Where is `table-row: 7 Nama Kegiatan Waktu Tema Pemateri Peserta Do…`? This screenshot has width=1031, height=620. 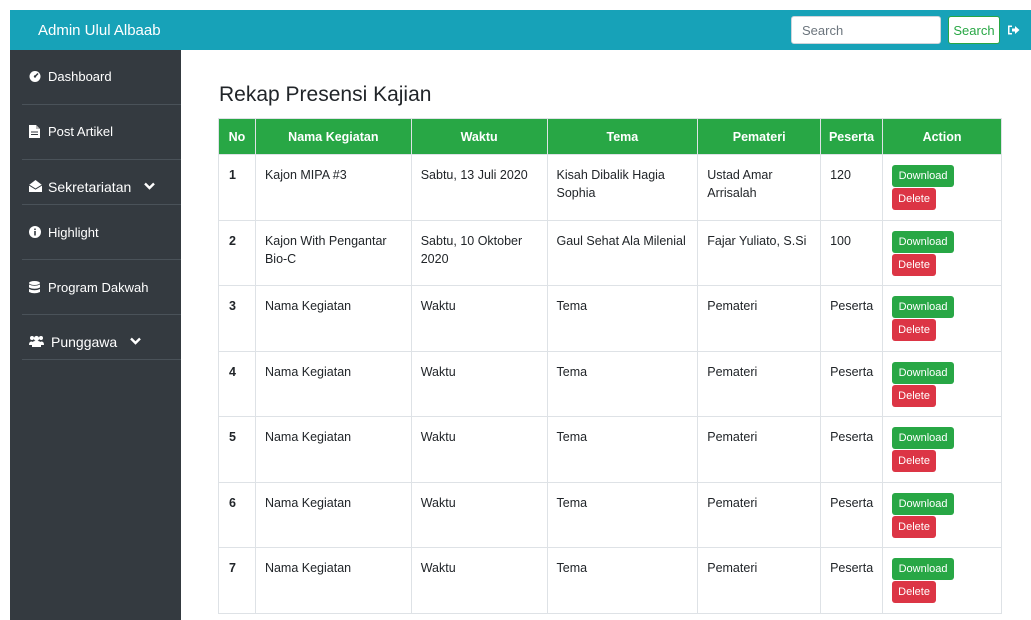
table-row: 7 Nama Kegiatan Waktu Tema Pemateri Peserta Do… is located at coordinates (610, 580).